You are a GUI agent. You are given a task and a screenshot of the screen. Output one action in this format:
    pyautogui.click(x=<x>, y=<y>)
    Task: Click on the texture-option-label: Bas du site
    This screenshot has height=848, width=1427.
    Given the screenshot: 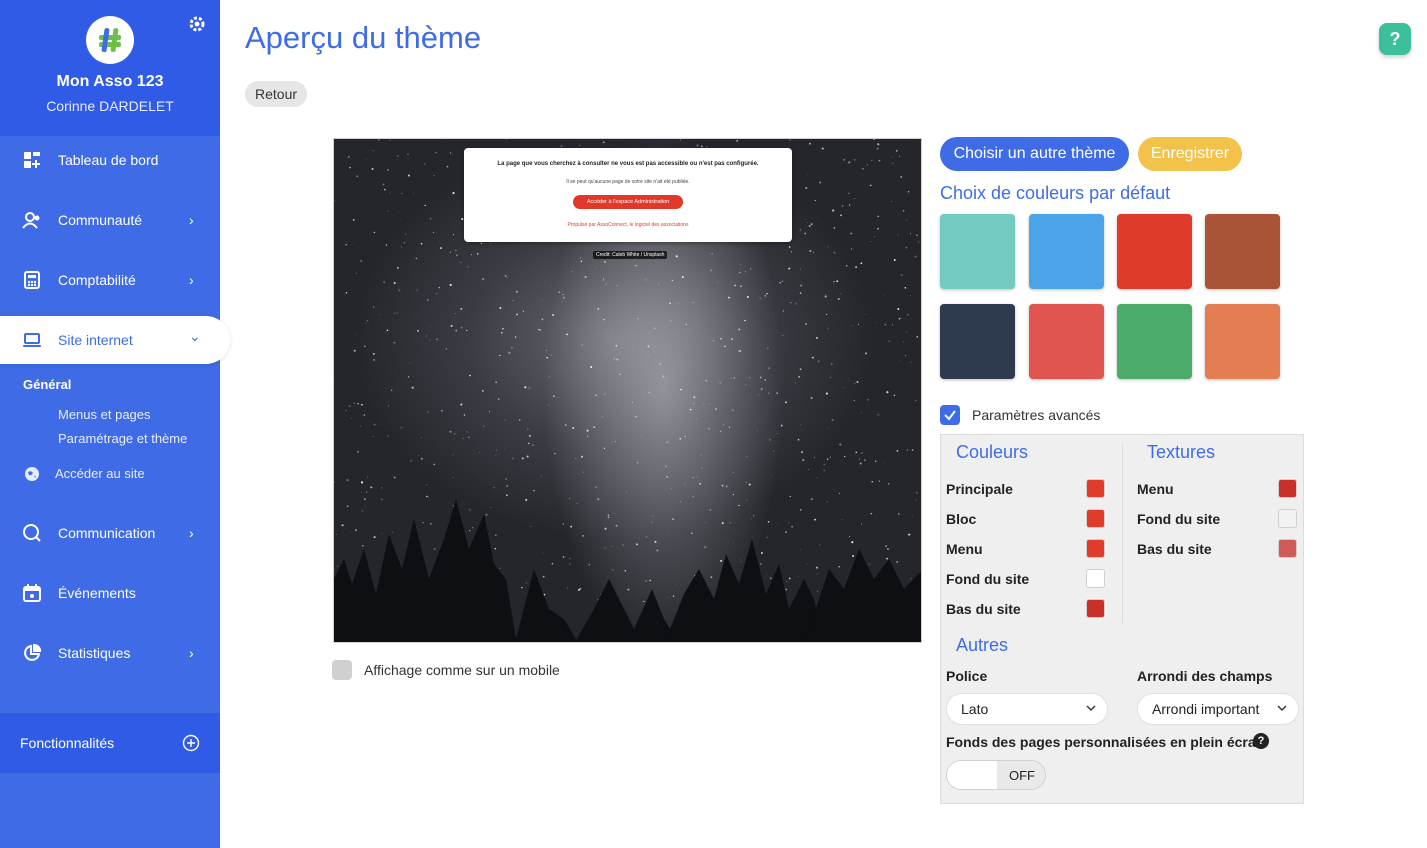 What is the action you would take?
    pyautogui.click(x=1174, y=549)
    